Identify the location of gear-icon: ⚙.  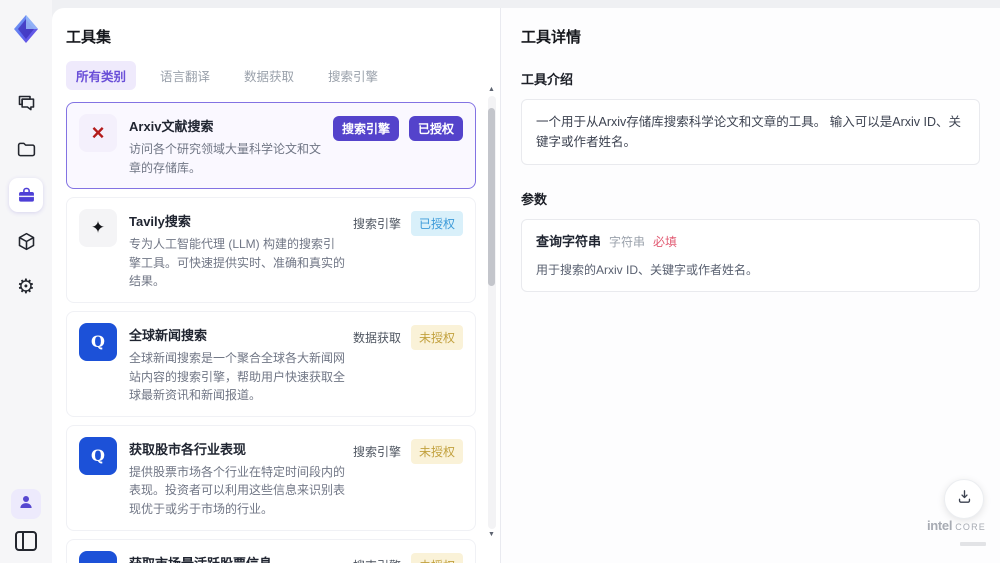
(26, 287).